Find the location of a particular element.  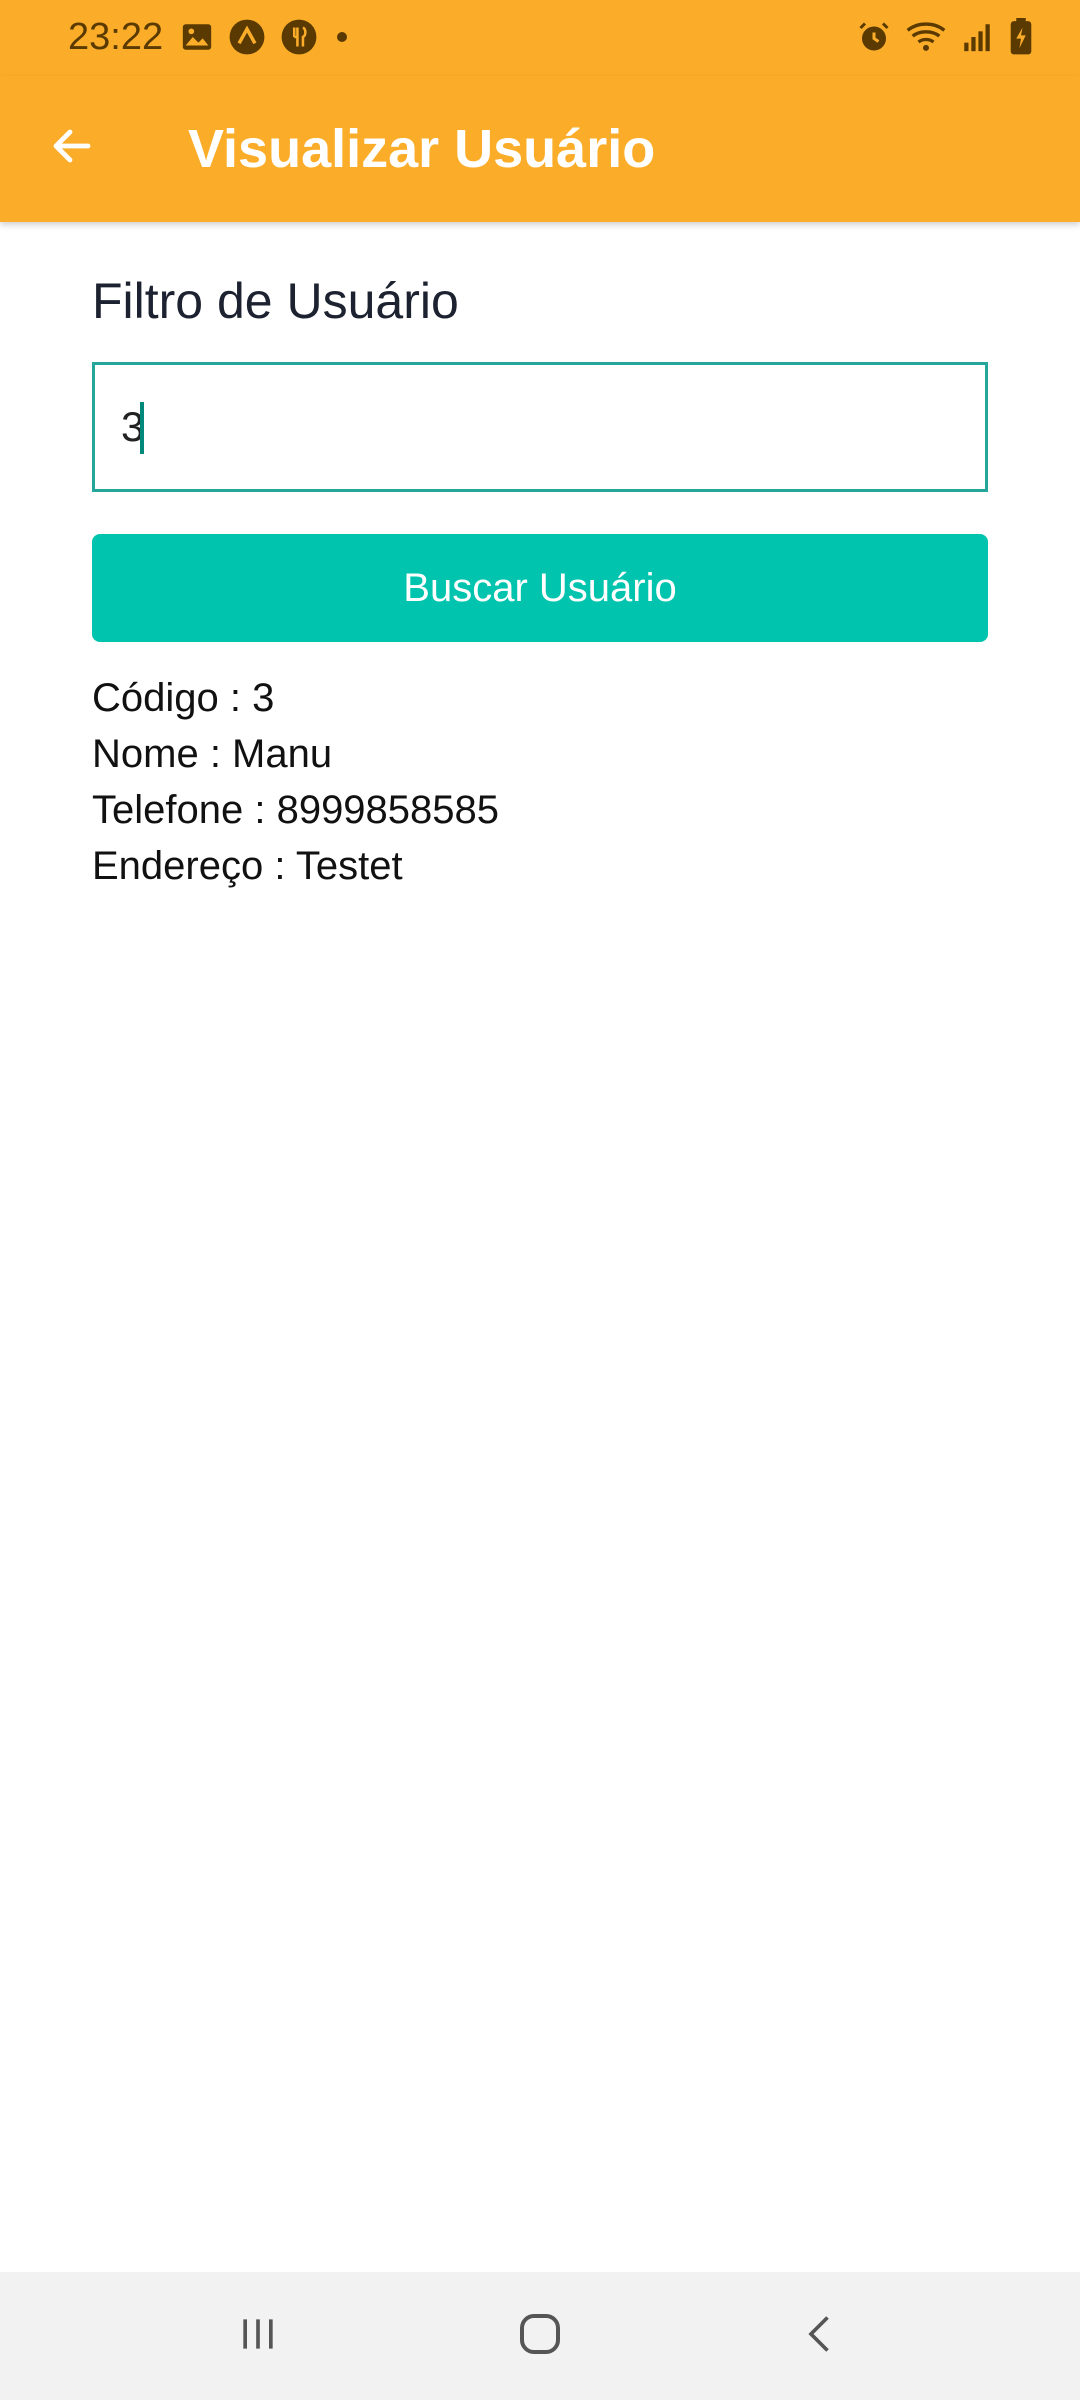

status-time: 23:22 is located at coordinates (116, 37).